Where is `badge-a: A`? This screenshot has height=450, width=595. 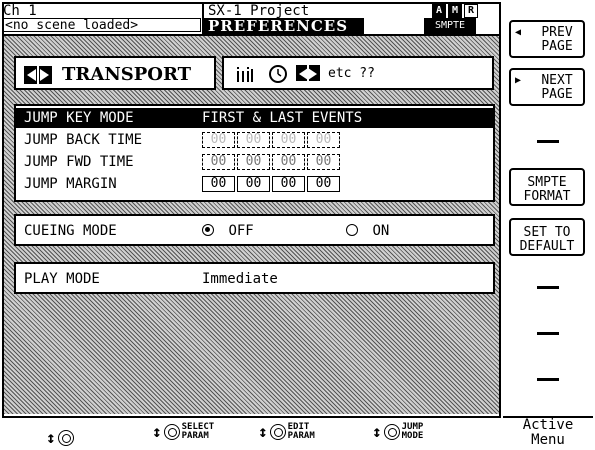
badge-a: A is located at coordinates (439, 11).